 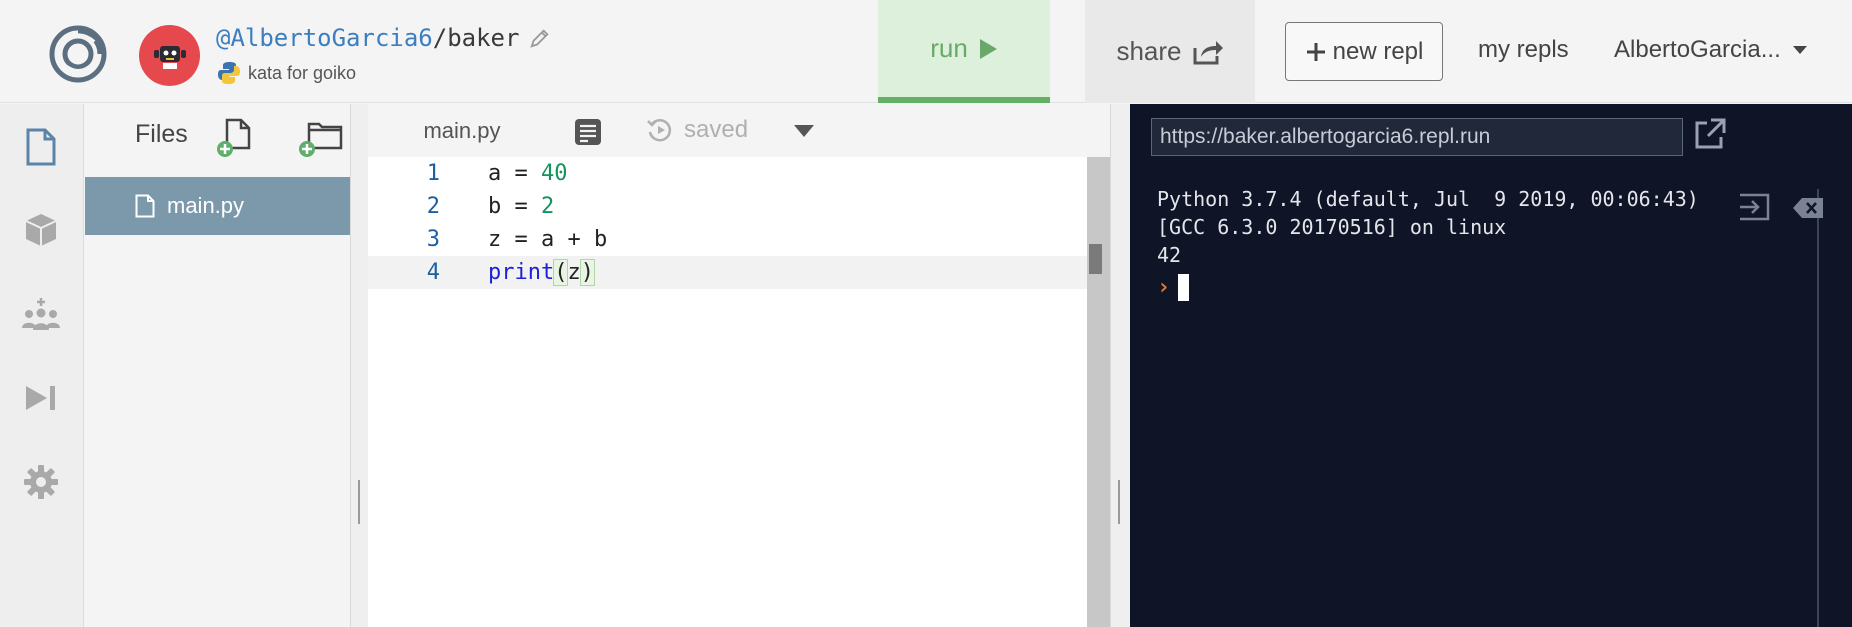 What do you see at coordinates (727, 239) in the screenshot?
I see `code-line: 3 z = a + b` at bounding box center [727, 239].